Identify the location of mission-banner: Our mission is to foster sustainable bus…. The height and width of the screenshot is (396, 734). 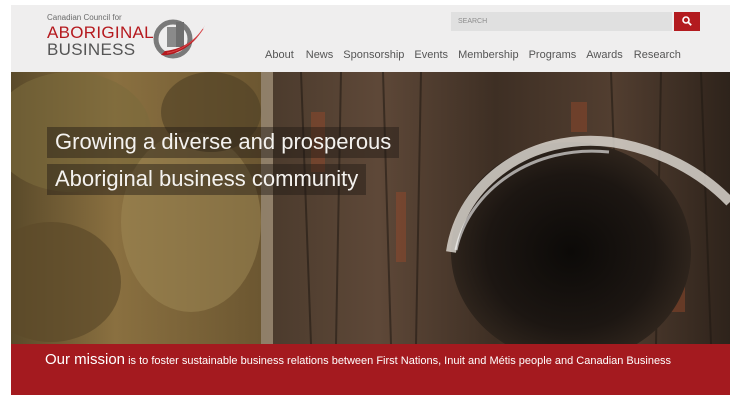
(370, 369).